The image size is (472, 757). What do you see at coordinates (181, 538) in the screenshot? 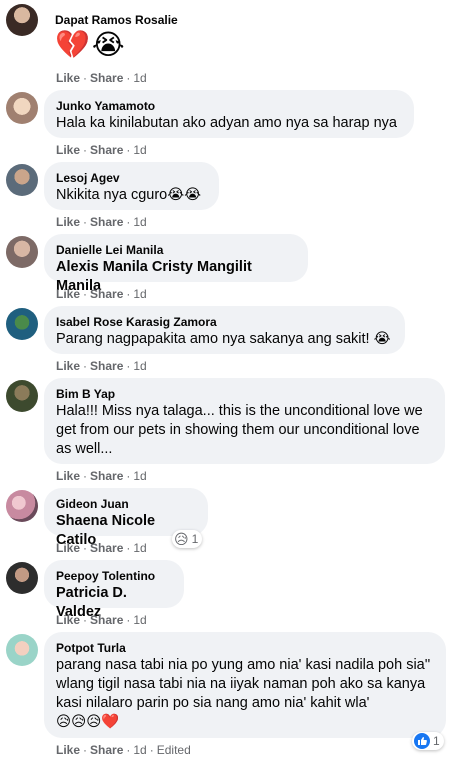
I see `sad-reaction-icon: 😥` at bounding box center [181, 538].